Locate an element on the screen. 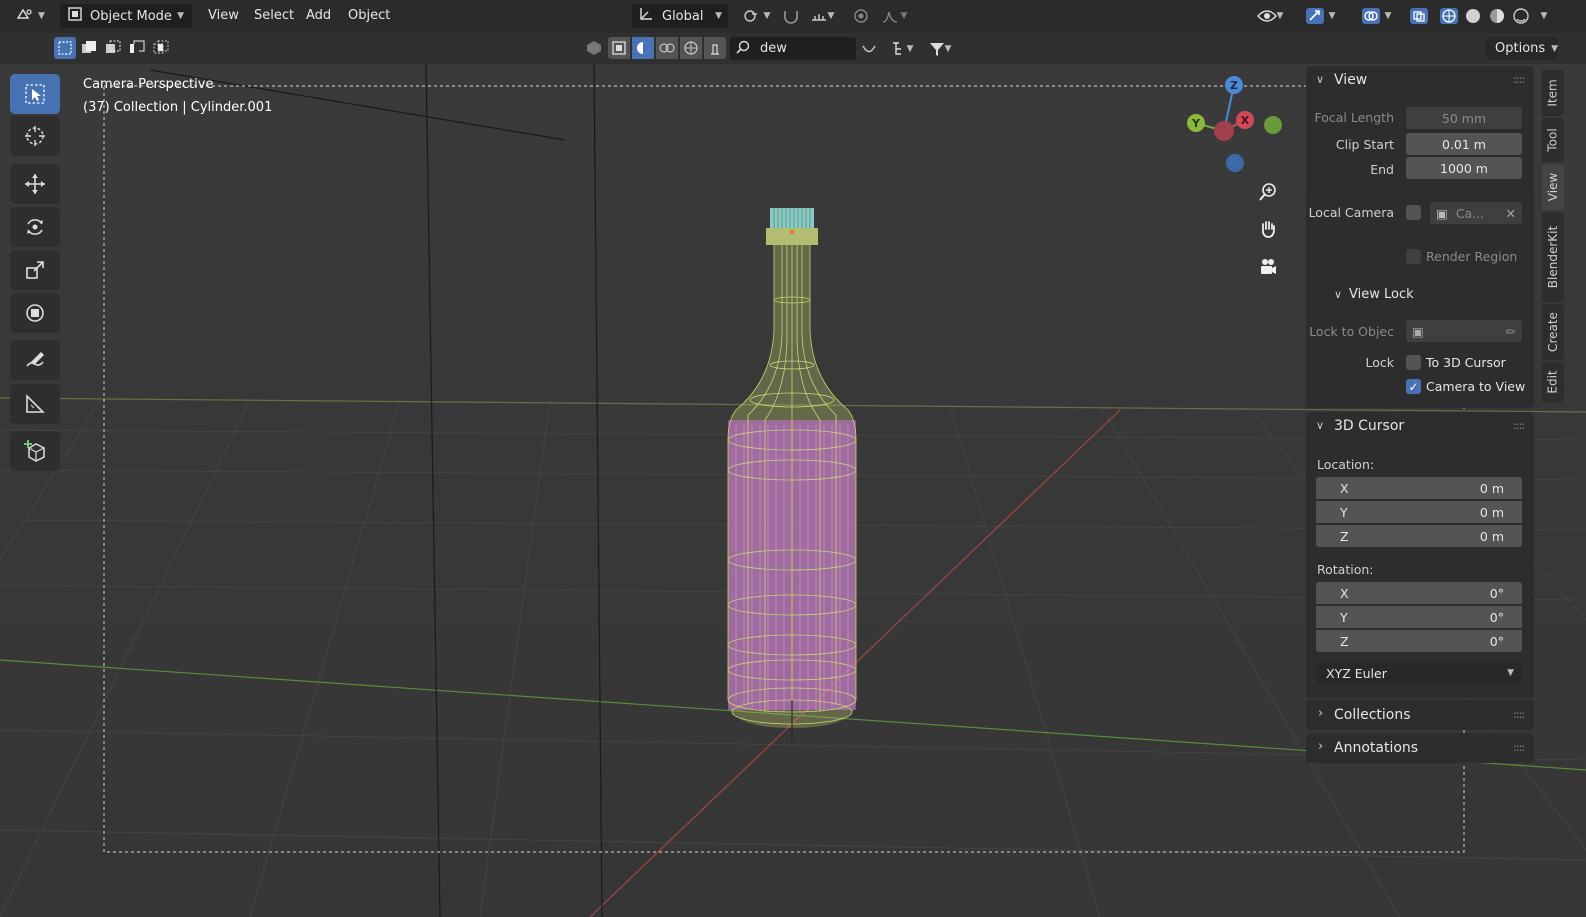 Image resolution: width=1586 pixels, height=917 pixels. overlays-icon: ▼ is located at coordinates (1376, 16).